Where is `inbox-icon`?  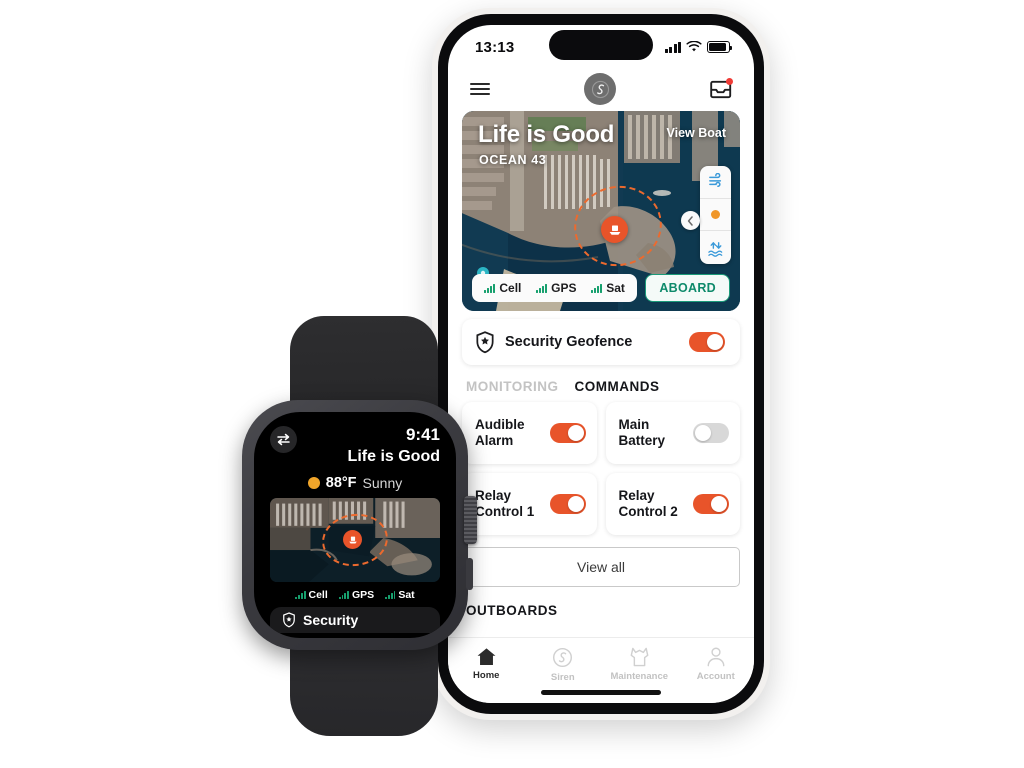 inbox-icon is located at coordinates (721, 88).